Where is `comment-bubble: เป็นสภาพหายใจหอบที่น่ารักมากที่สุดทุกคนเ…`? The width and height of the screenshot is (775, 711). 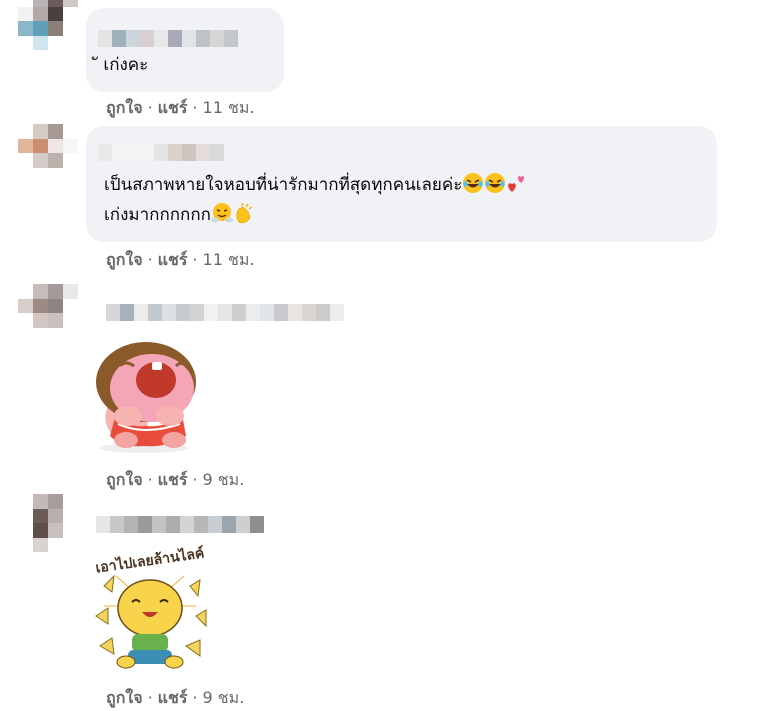
comment-bubble: เป็นสภาพหายใจหอบที่น่ารักมากที่สุดทุกคนเ… is located at coordinates (401, 184).